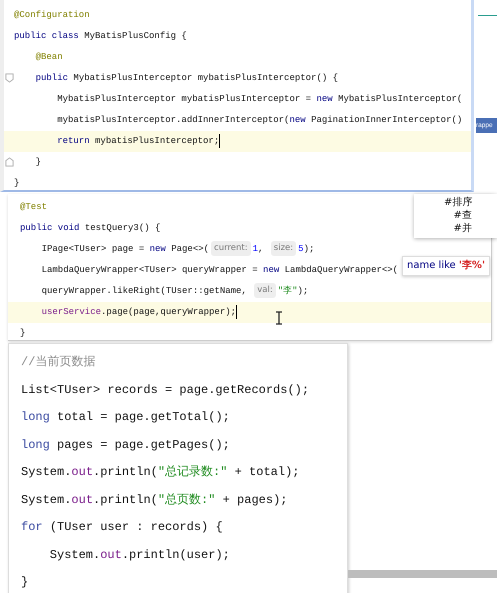 Image resolution: width=497 pixels, height=593 pixels. I want to click on parameter-hint: size:, so click(283, 248).